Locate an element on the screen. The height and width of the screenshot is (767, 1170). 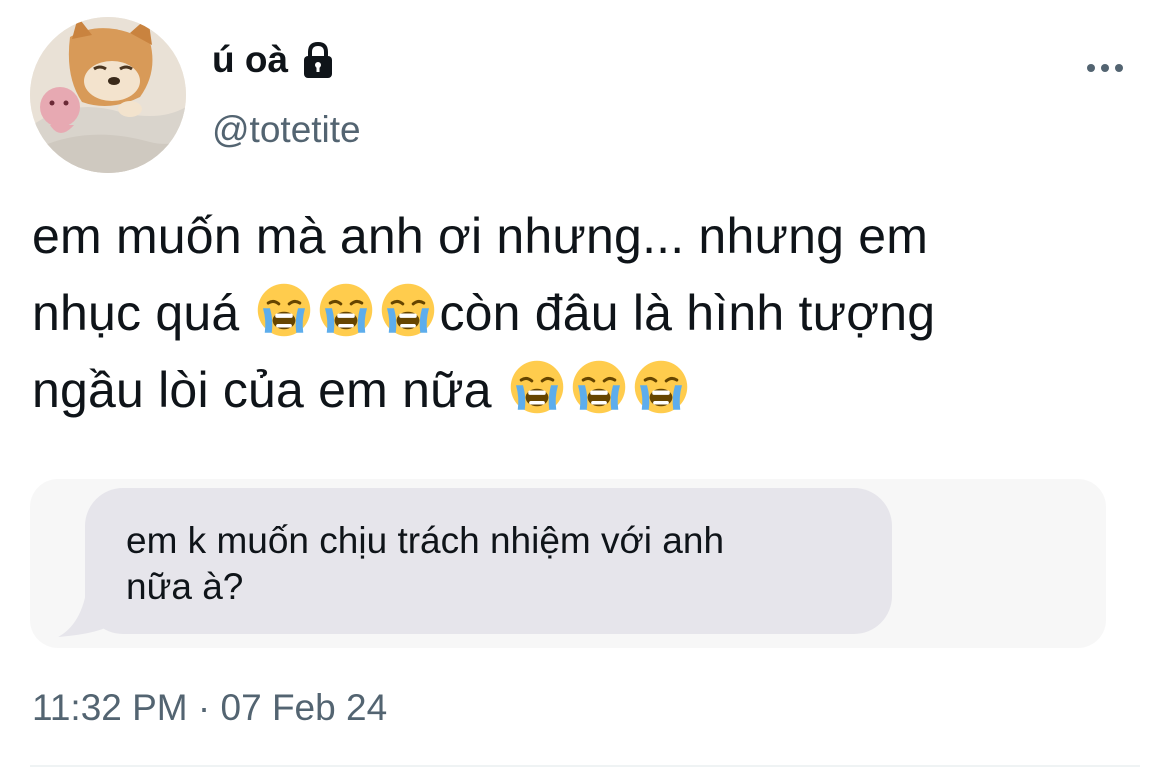
more-options-icon is located at coordinates (1105, 68).